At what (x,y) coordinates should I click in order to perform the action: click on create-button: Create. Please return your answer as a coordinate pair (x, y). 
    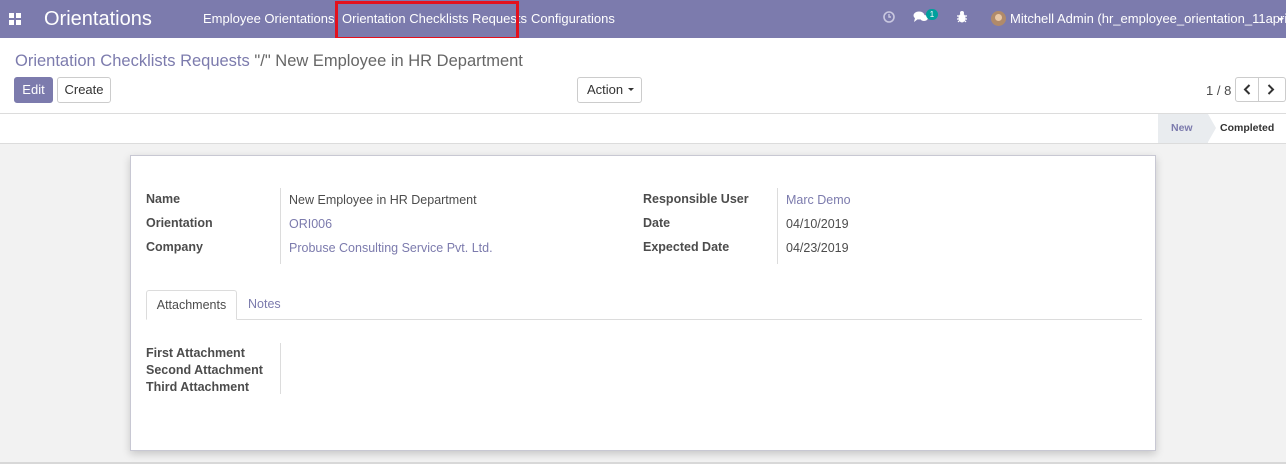
    Looking at the image, I should click on (84, 90).